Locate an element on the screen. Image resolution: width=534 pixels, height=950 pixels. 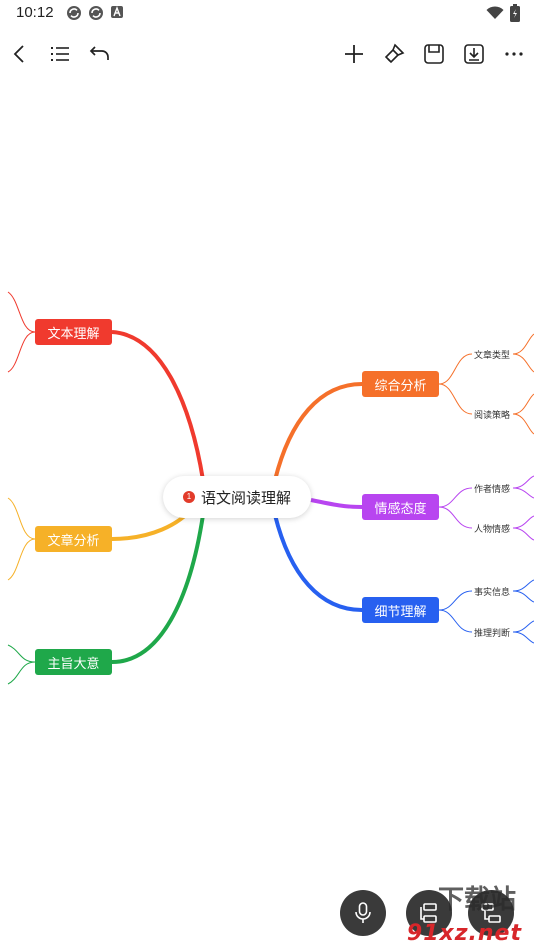
root-node: 1 语文阅读理解 is located at coordinates (237, 497).